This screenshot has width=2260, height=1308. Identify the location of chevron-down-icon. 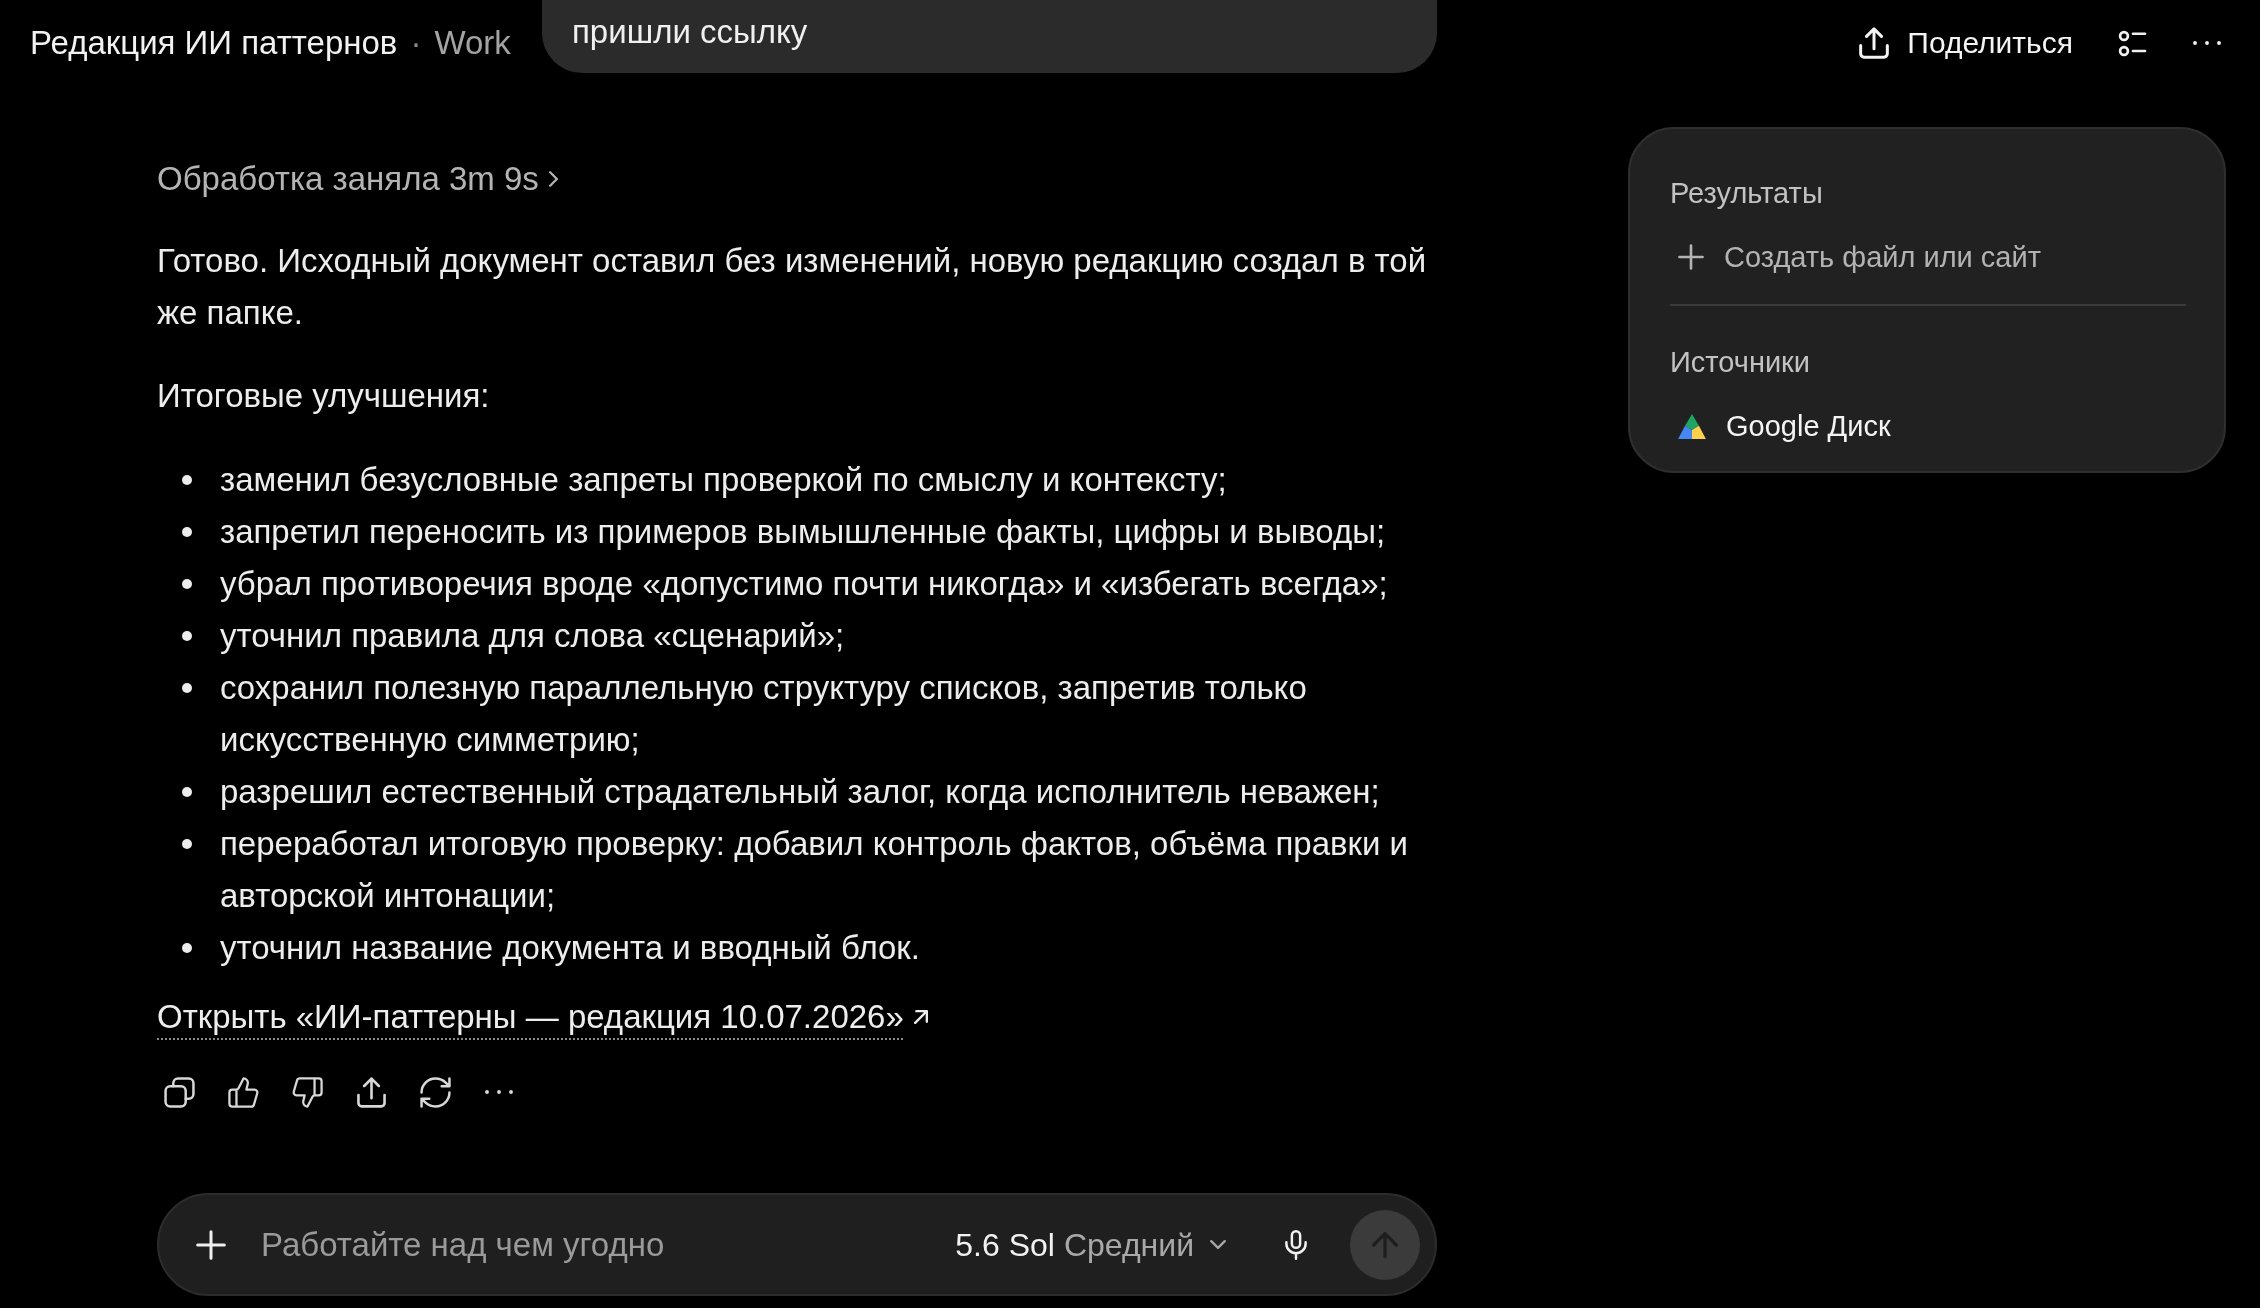
(1218, 1244).